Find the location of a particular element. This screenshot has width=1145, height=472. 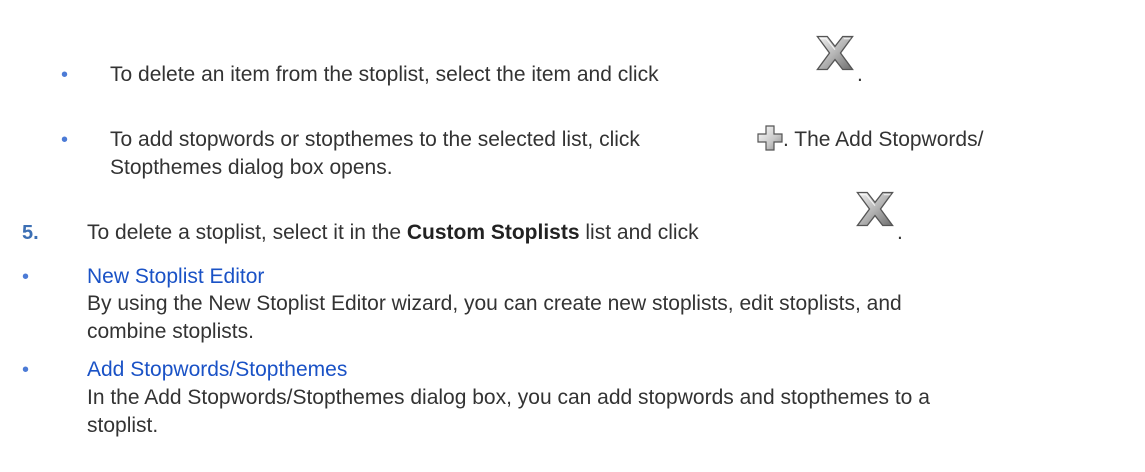

new-stoplist-editor-desc-2: combine stoplists. is located at coordinates (170, 331).